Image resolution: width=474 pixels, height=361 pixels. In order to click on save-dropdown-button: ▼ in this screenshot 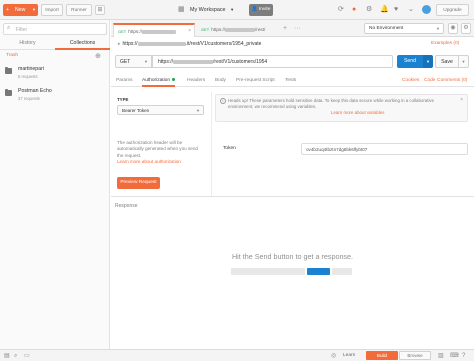, I will do `click(464, 61)`.